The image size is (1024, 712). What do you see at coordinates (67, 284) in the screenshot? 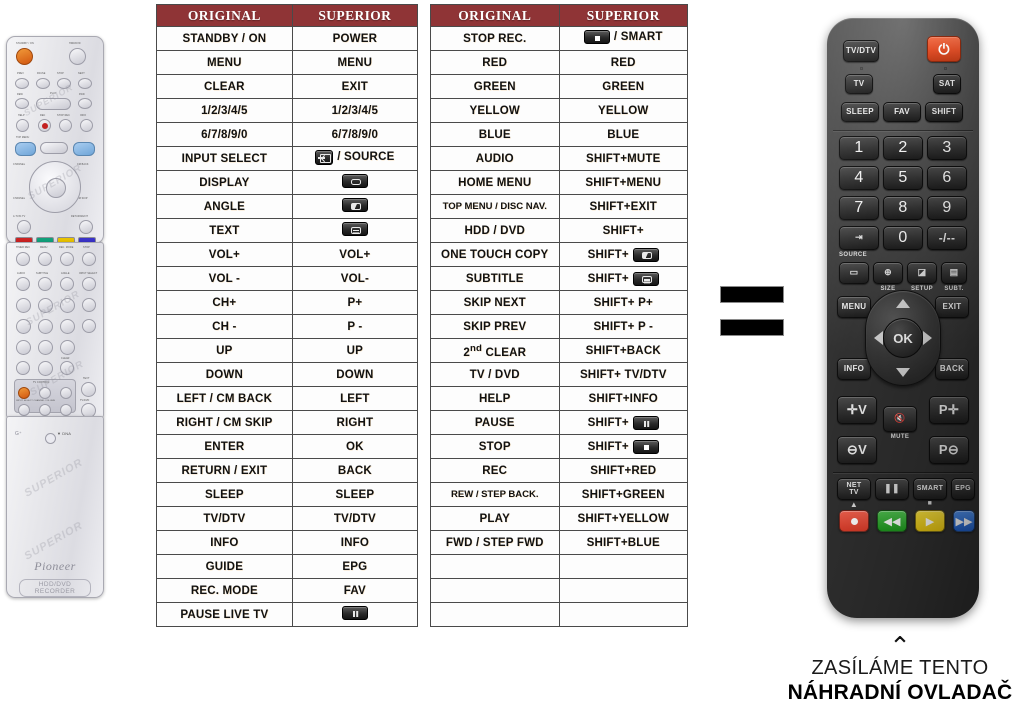
I see `key-angle` at bounding box center [67, 284].